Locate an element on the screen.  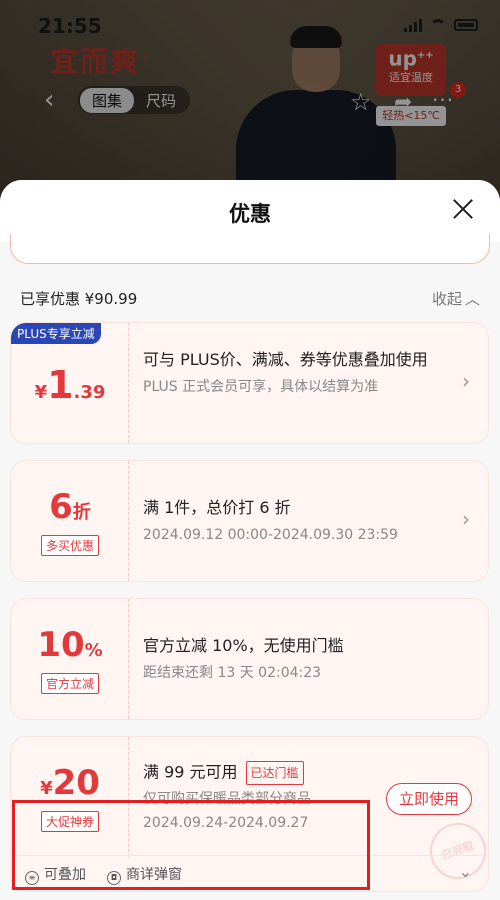
sheet-title: 优惠 is located at coordinates (250, 214).